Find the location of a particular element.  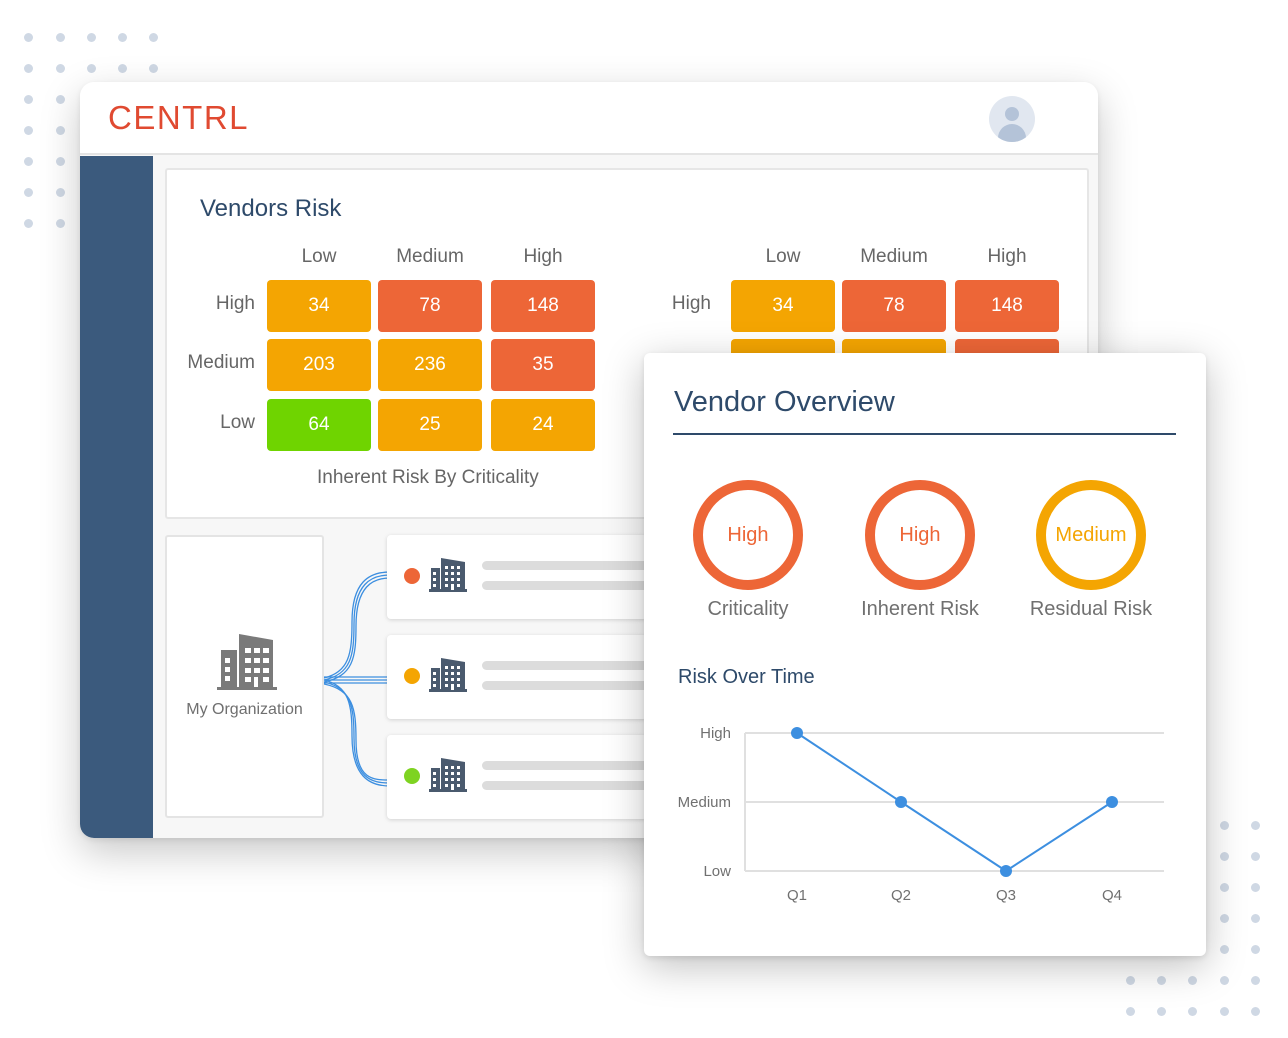

x-tick-label: Q4 is located at coordinates (1112, 895).